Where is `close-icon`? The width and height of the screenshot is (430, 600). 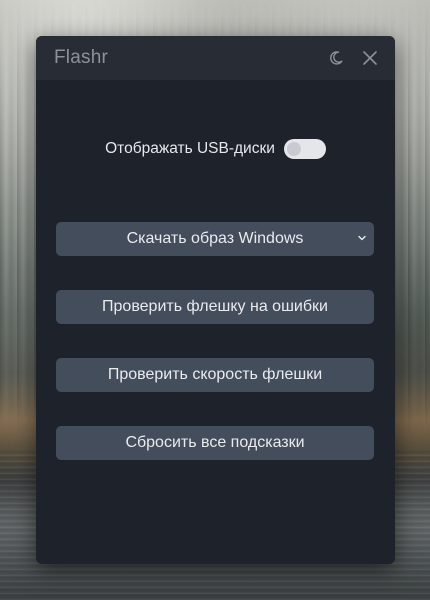
close-icon is located at coordinates (370, 58).